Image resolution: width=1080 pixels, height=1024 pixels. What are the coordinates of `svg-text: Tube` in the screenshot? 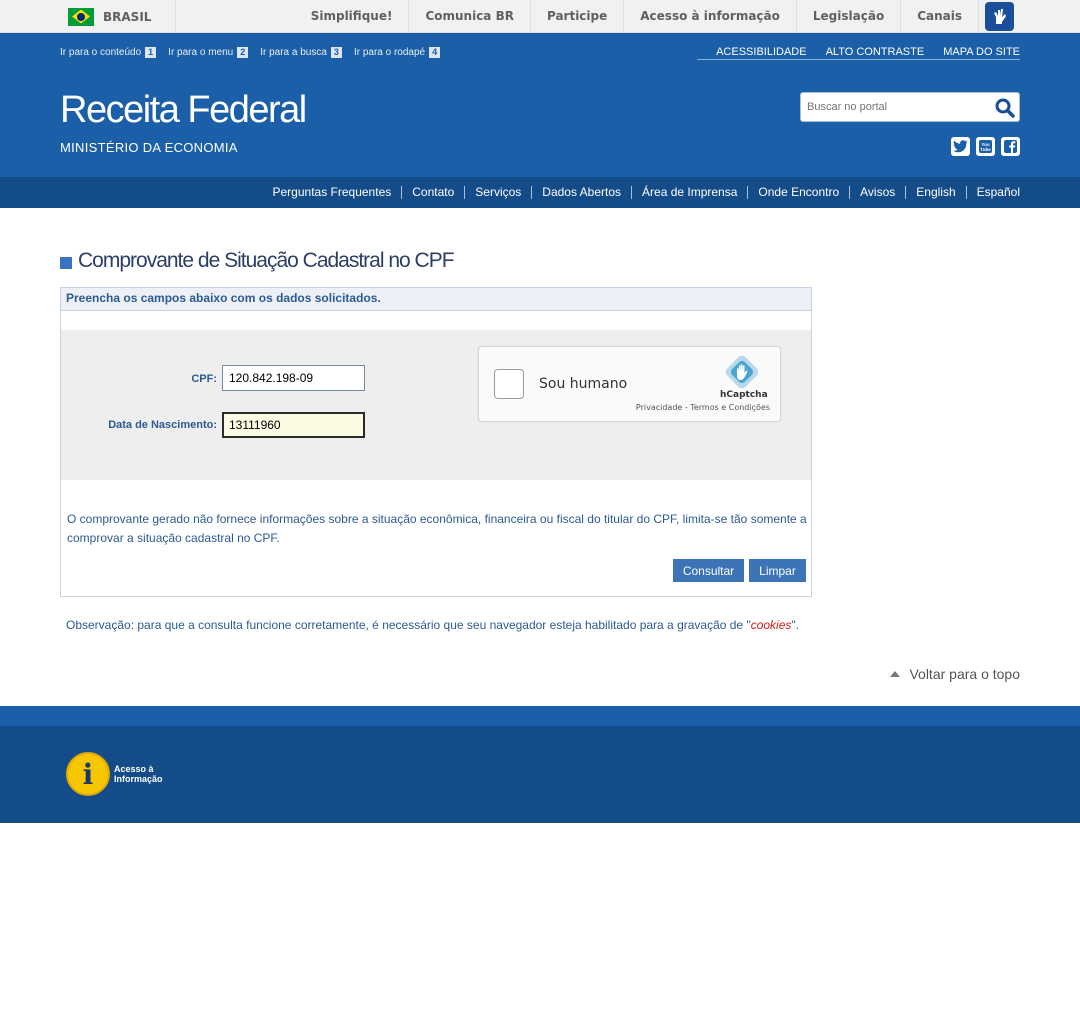 It's located at (985, 149).